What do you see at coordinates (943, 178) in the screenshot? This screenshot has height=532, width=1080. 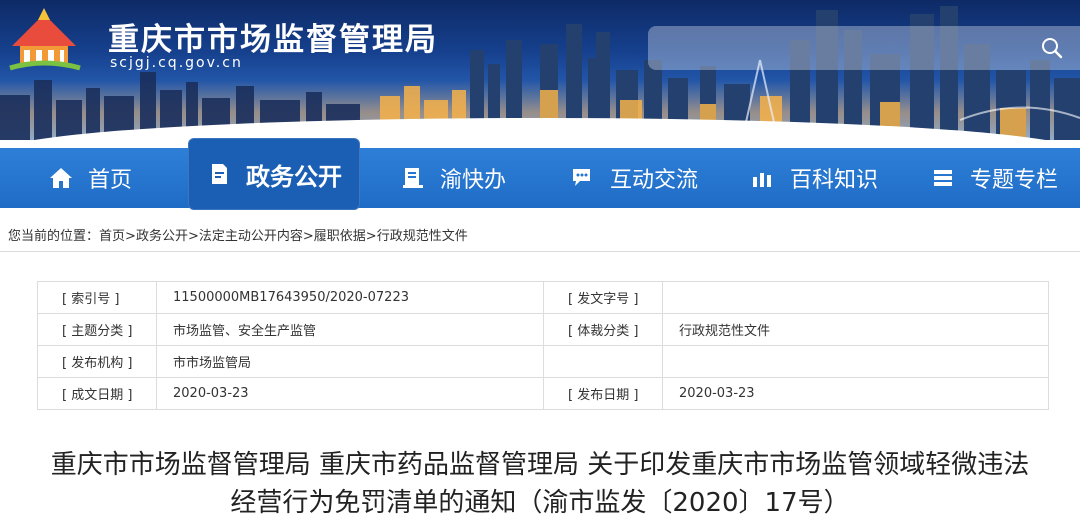 I see `stack-icon` at bounding box center [943, 178].